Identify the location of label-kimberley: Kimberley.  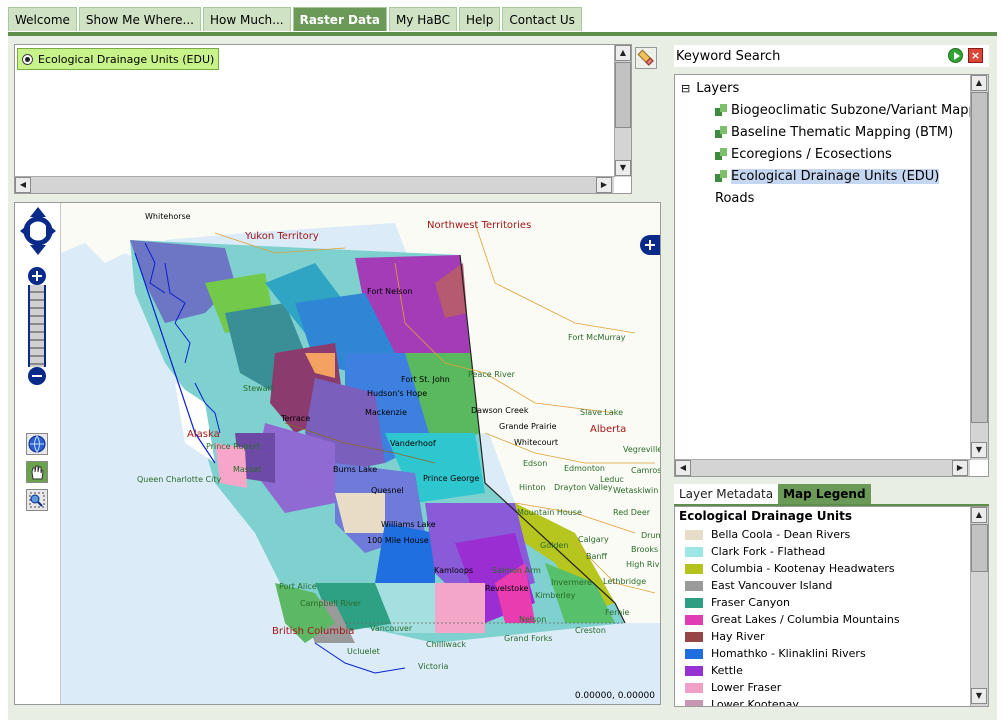
(555, 595).